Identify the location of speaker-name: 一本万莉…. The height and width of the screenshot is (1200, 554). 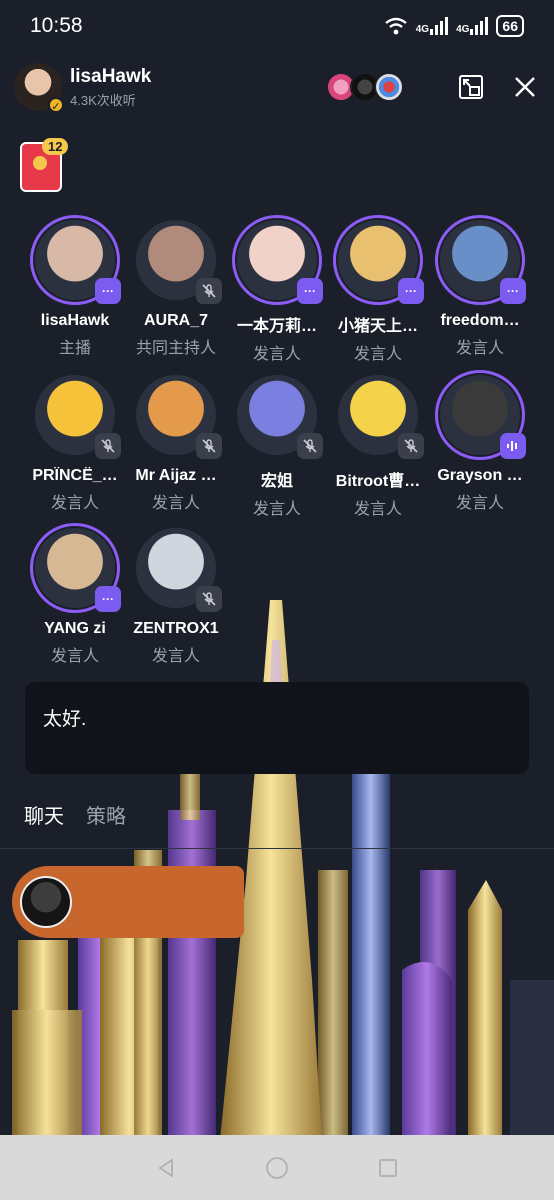
(276, 326).